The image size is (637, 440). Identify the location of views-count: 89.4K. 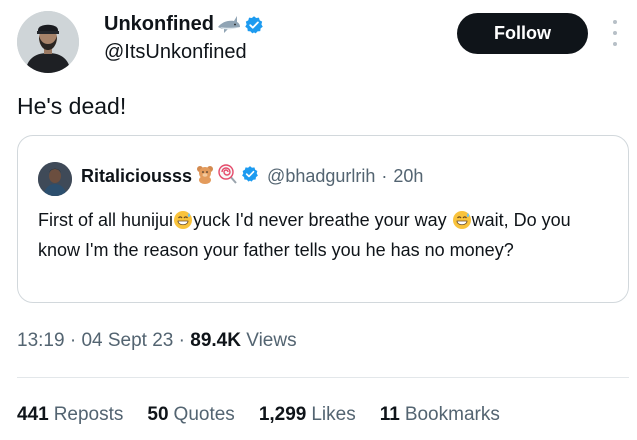
(215, 340).